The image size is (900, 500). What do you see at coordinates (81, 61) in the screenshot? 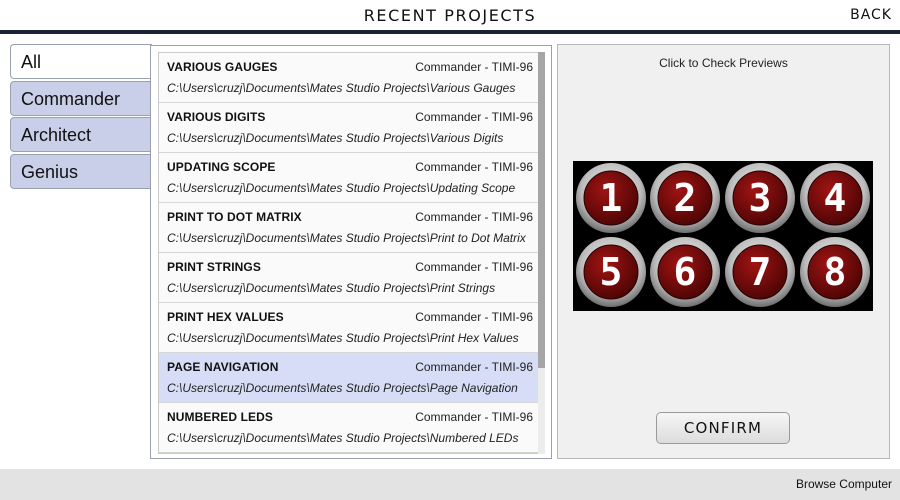
I see `tab-all: All` at bounding box center [81, 61].